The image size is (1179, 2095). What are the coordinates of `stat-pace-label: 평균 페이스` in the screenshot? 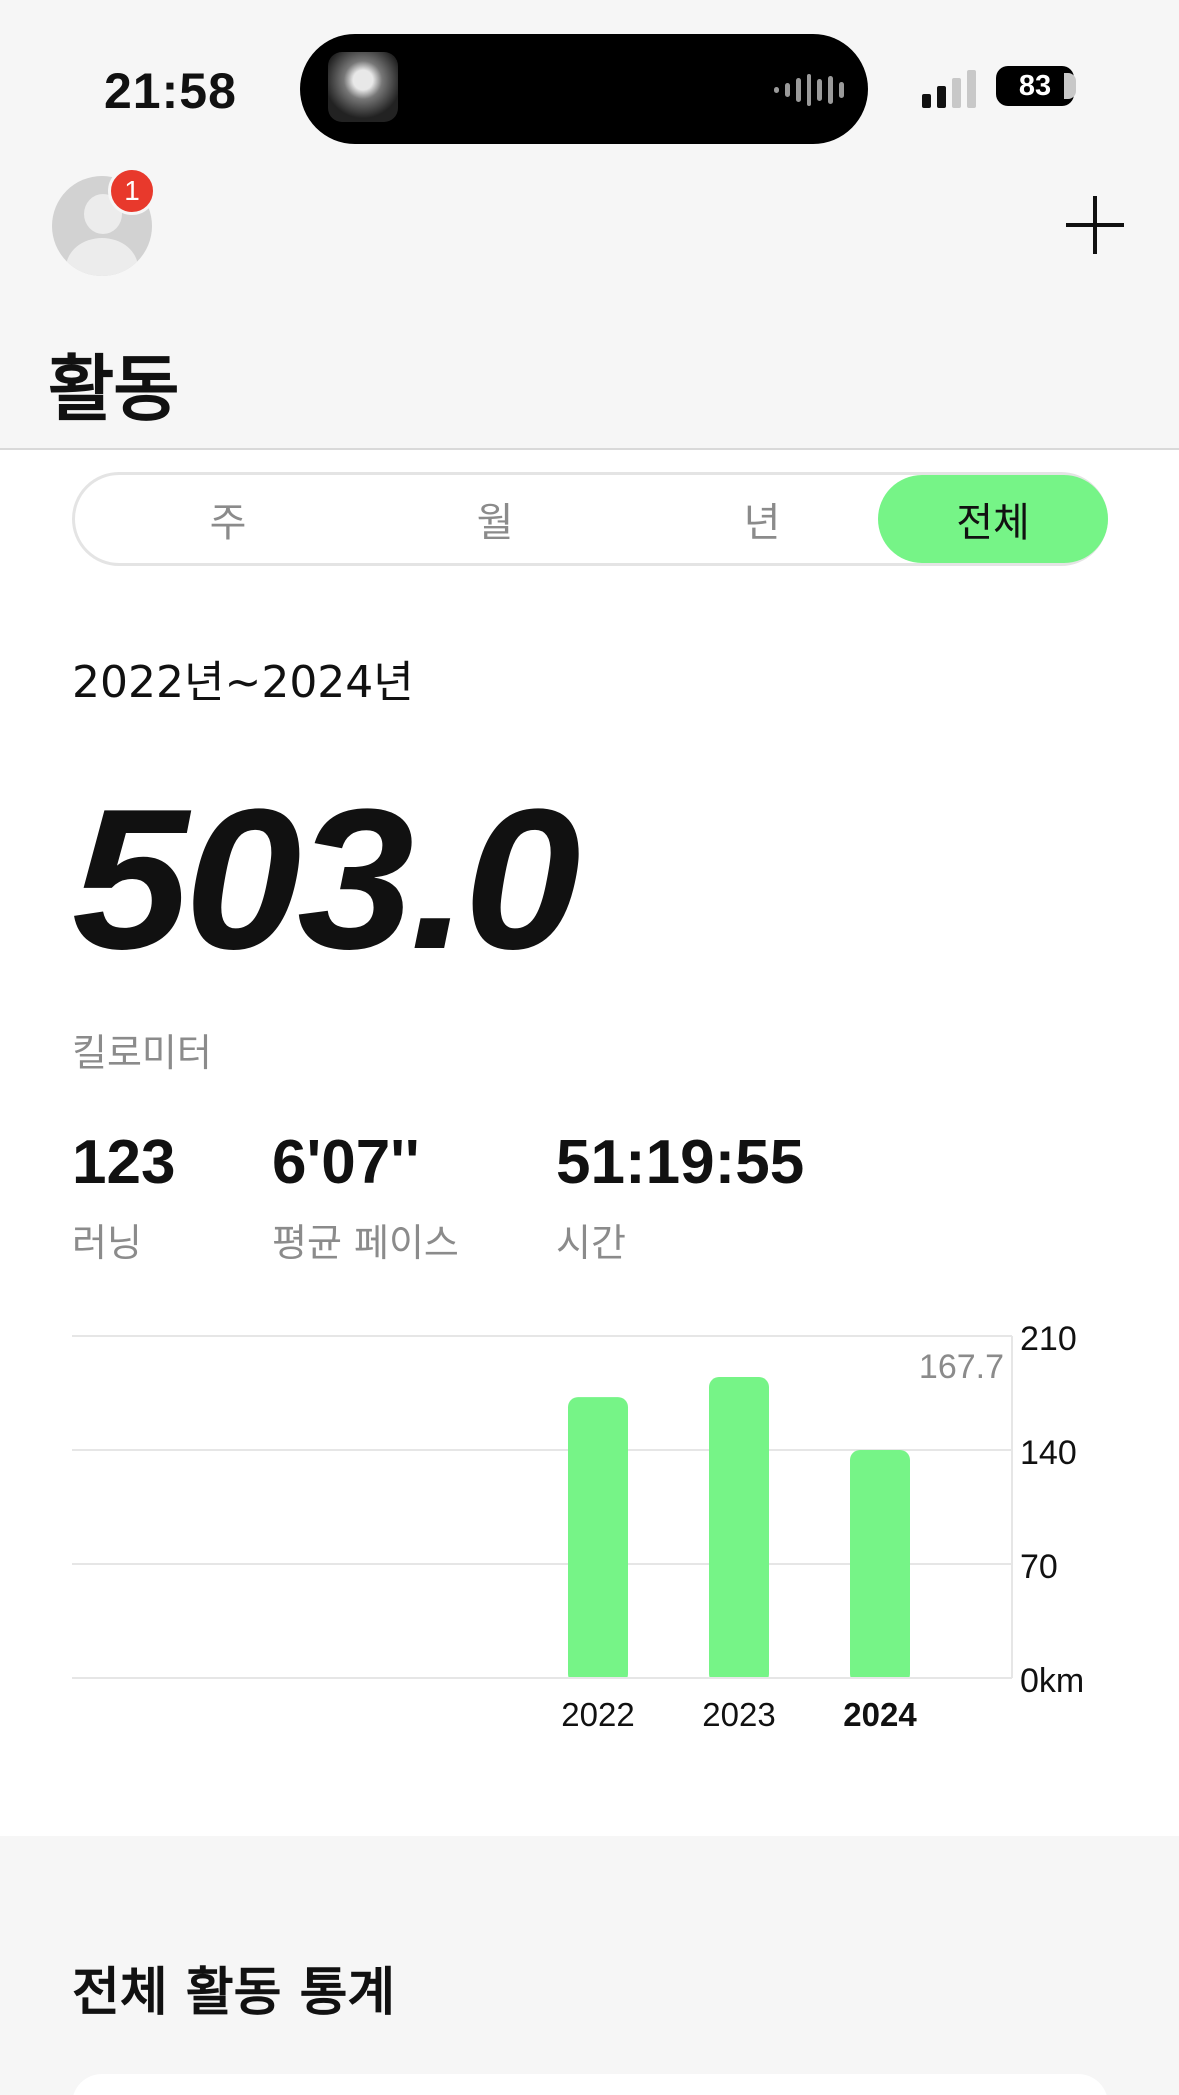 It's located at (365, 1243).